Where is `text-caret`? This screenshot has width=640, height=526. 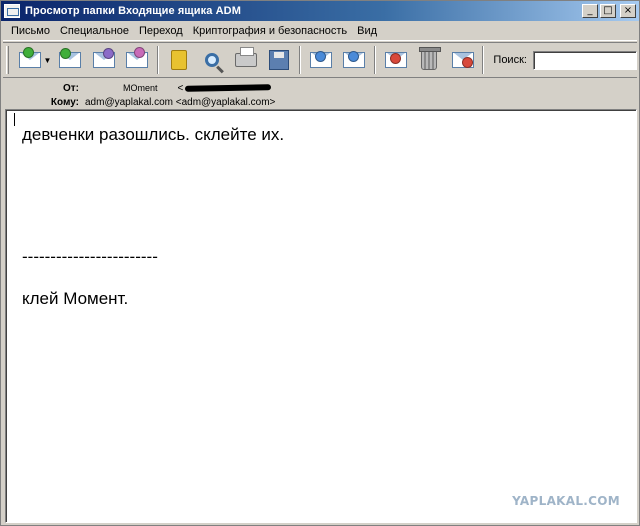 text-caret is located at coordinates (14, 119).